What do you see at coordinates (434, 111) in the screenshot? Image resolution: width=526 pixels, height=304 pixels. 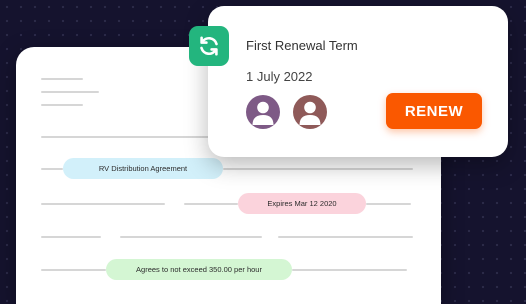 I see `renew-button: RENEW` at bounding box center [434, 111].